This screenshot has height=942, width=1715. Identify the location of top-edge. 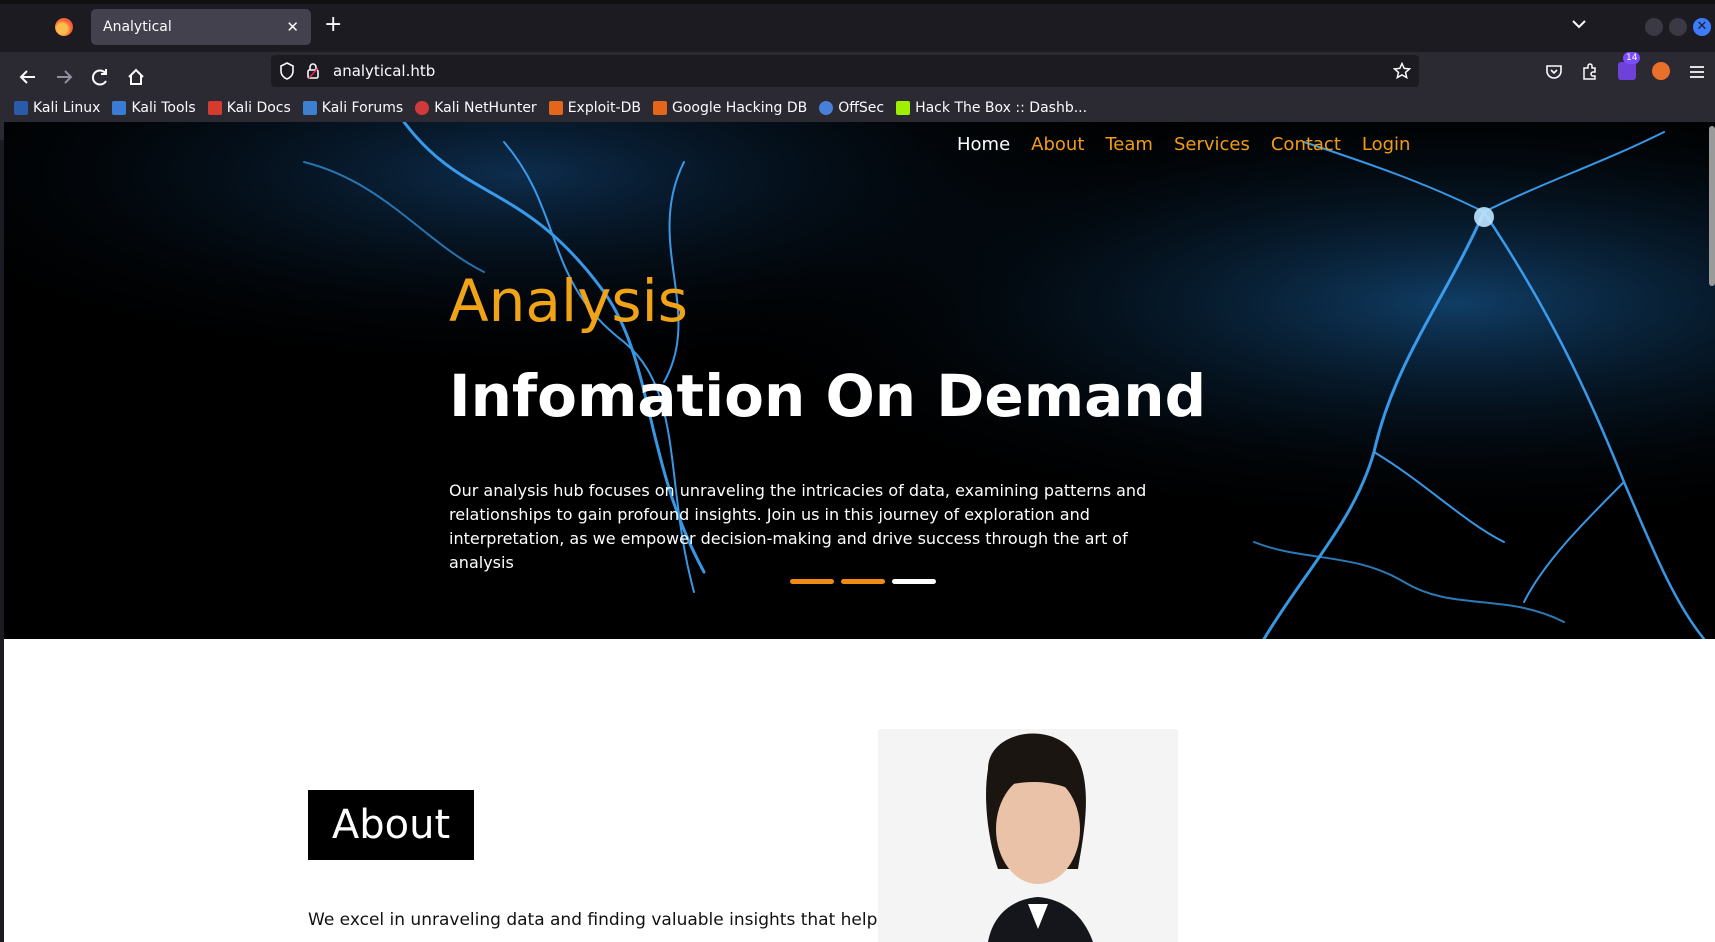
(857, 2).